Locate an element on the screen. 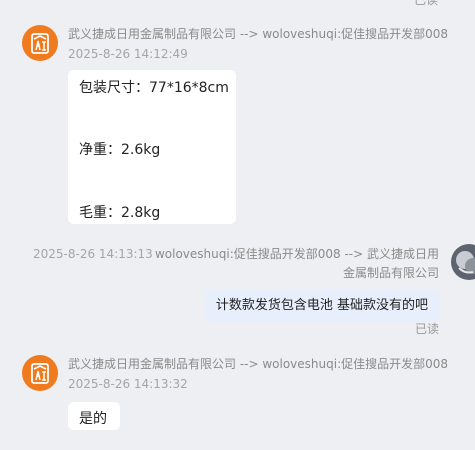  message-time: 2025-8-26 14:12:49 is located at coordinates (128, 54).